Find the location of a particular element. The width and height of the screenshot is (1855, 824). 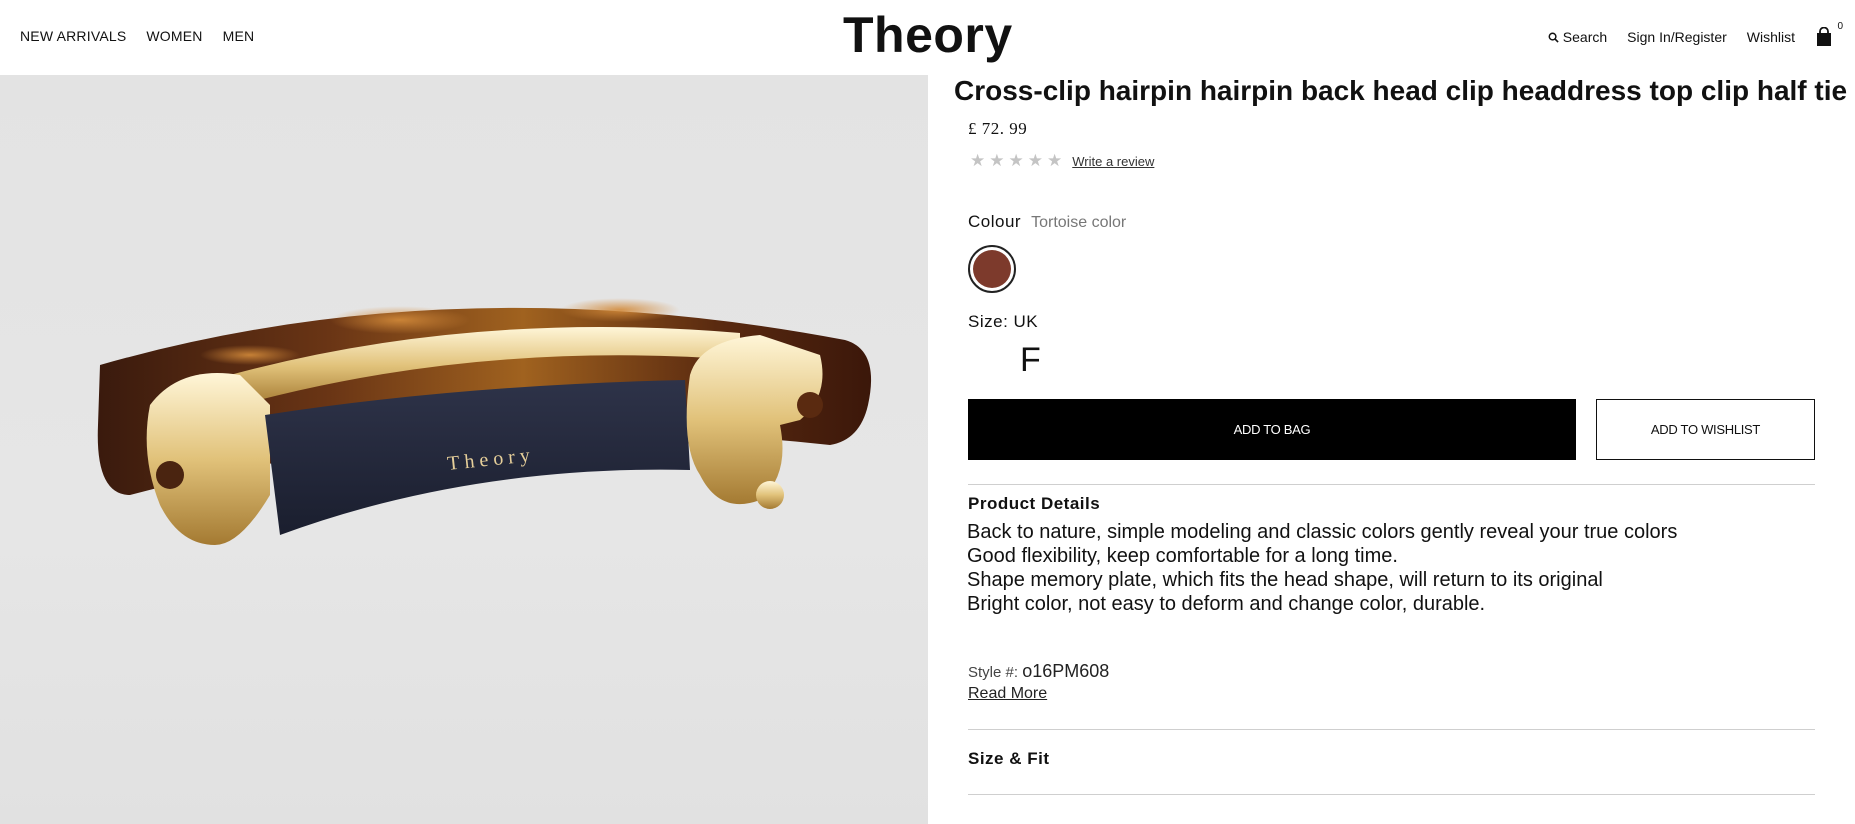

read-more-link: Read More is located at coordinates (1007, 694).